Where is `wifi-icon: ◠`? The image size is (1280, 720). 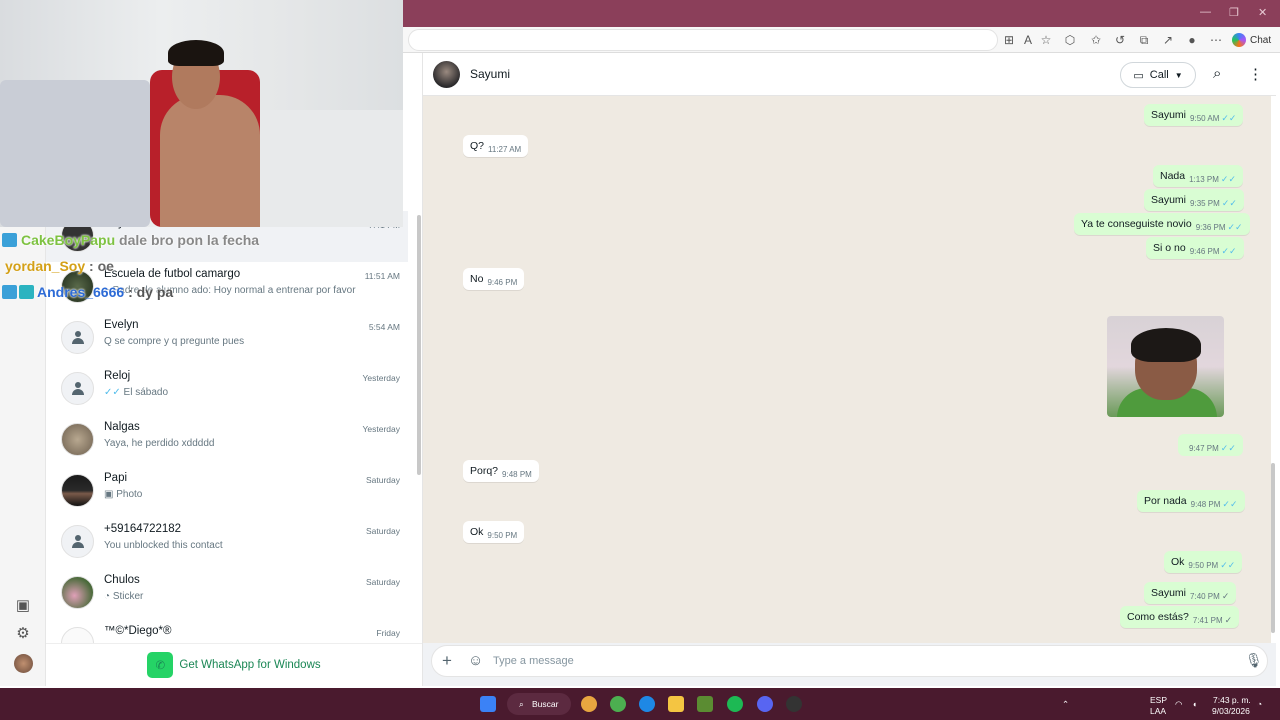 wifi-icon: ◠ is located at coordinates (1178, 704).